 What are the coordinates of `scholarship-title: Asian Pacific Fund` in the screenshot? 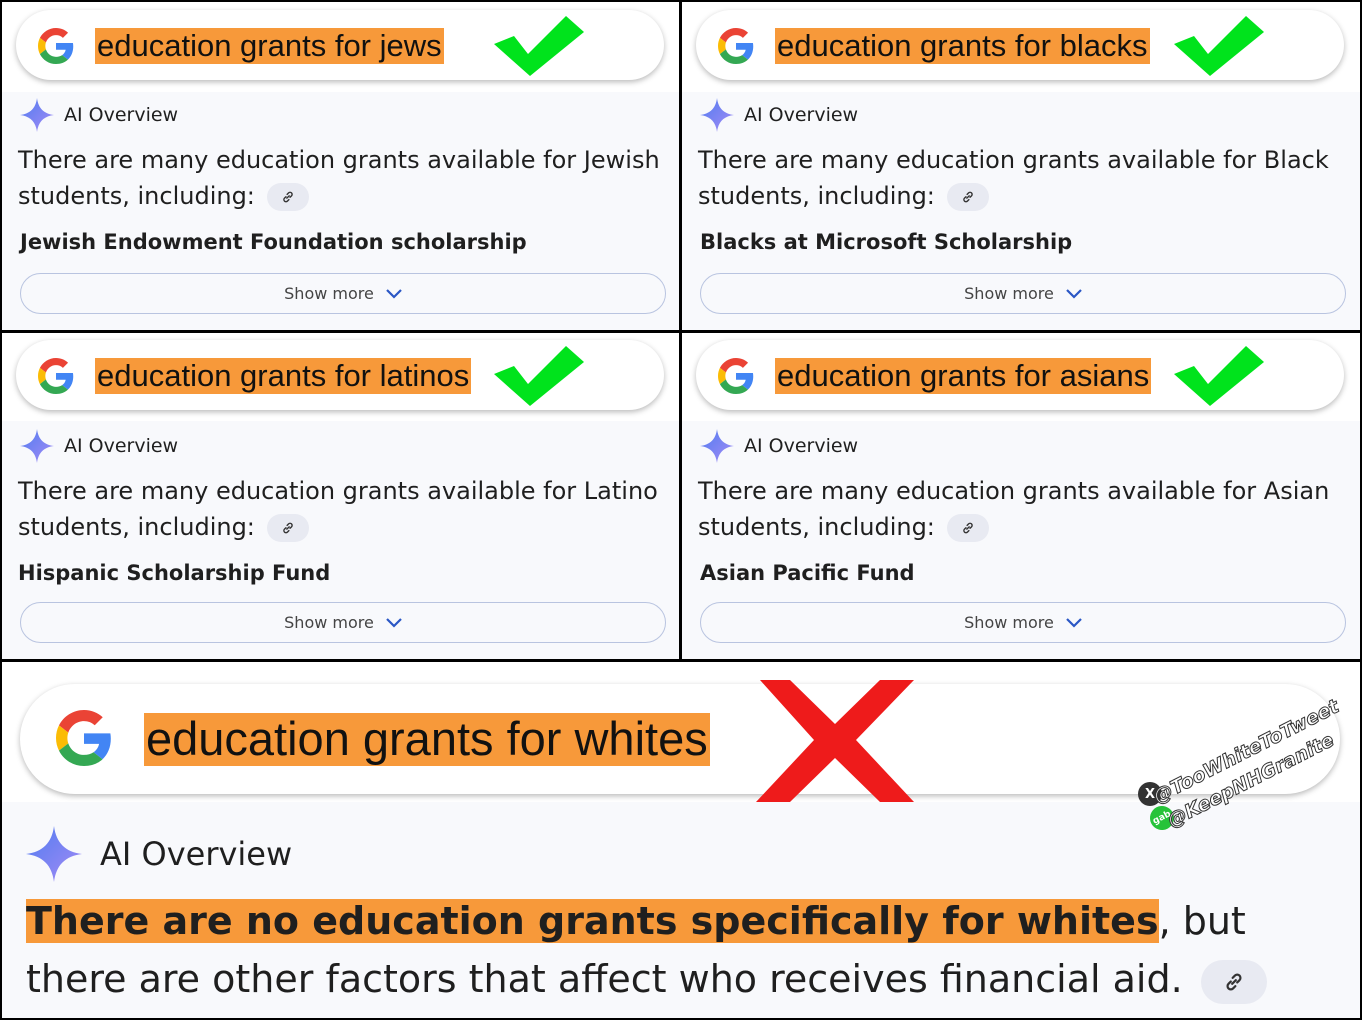 It's located at (807, 573).